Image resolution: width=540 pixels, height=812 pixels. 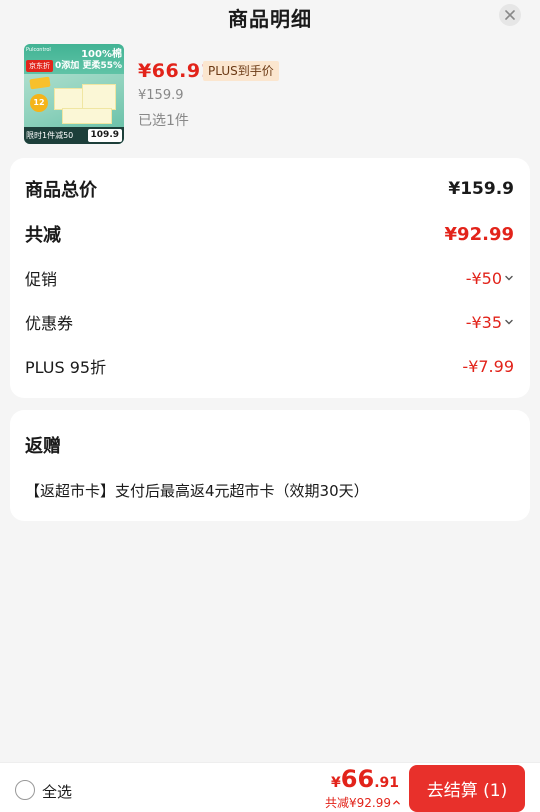 I want to click on total-decimal: .91, so click(x=386, y=783).